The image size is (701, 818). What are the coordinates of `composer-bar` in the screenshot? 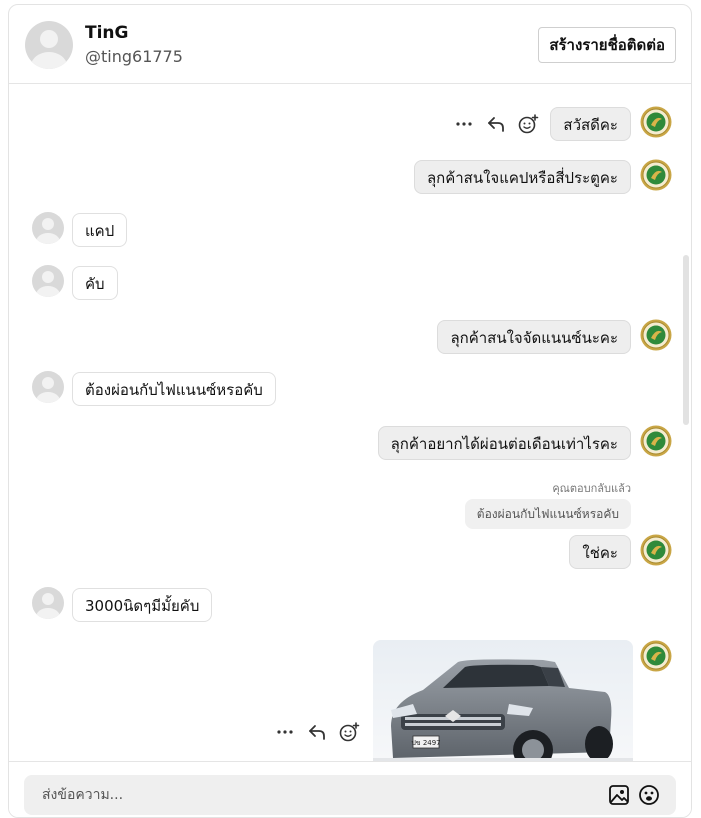 It's located at (350, 789).